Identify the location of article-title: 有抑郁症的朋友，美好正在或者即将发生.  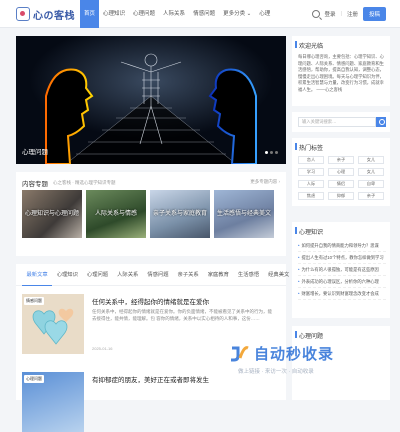
(150, 379).